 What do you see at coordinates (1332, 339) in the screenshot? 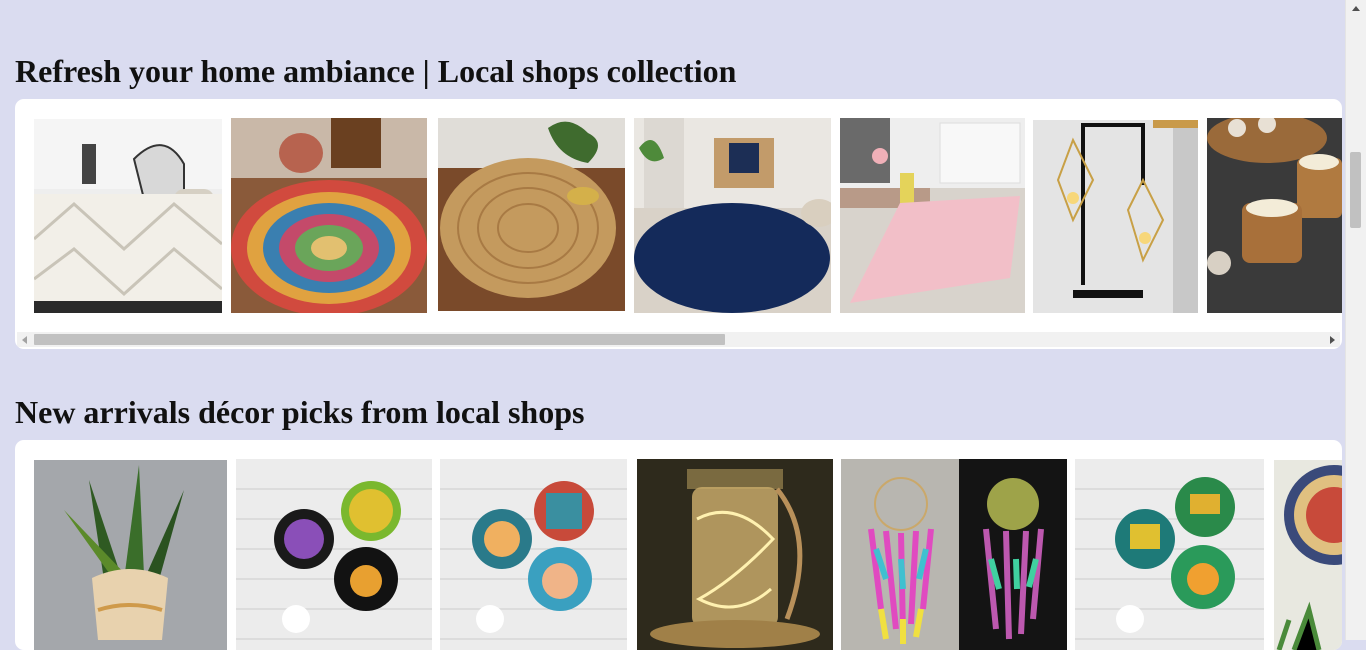
I see `triangle-right-icon` at bounding box center [1332, 339].